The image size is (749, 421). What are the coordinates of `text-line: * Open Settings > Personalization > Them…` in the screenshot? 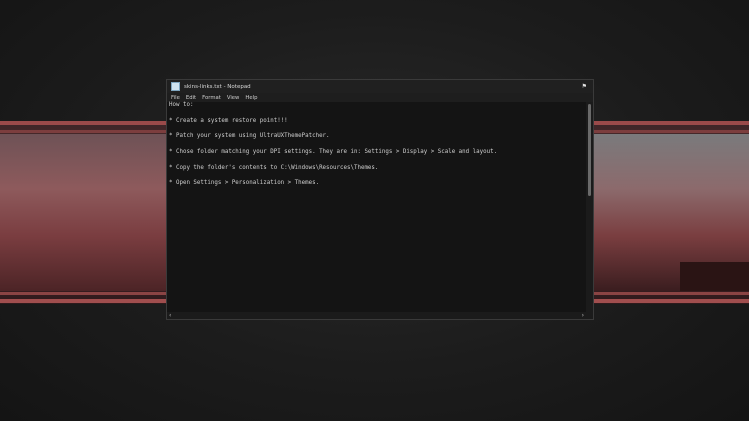 It's located at (244, 183).